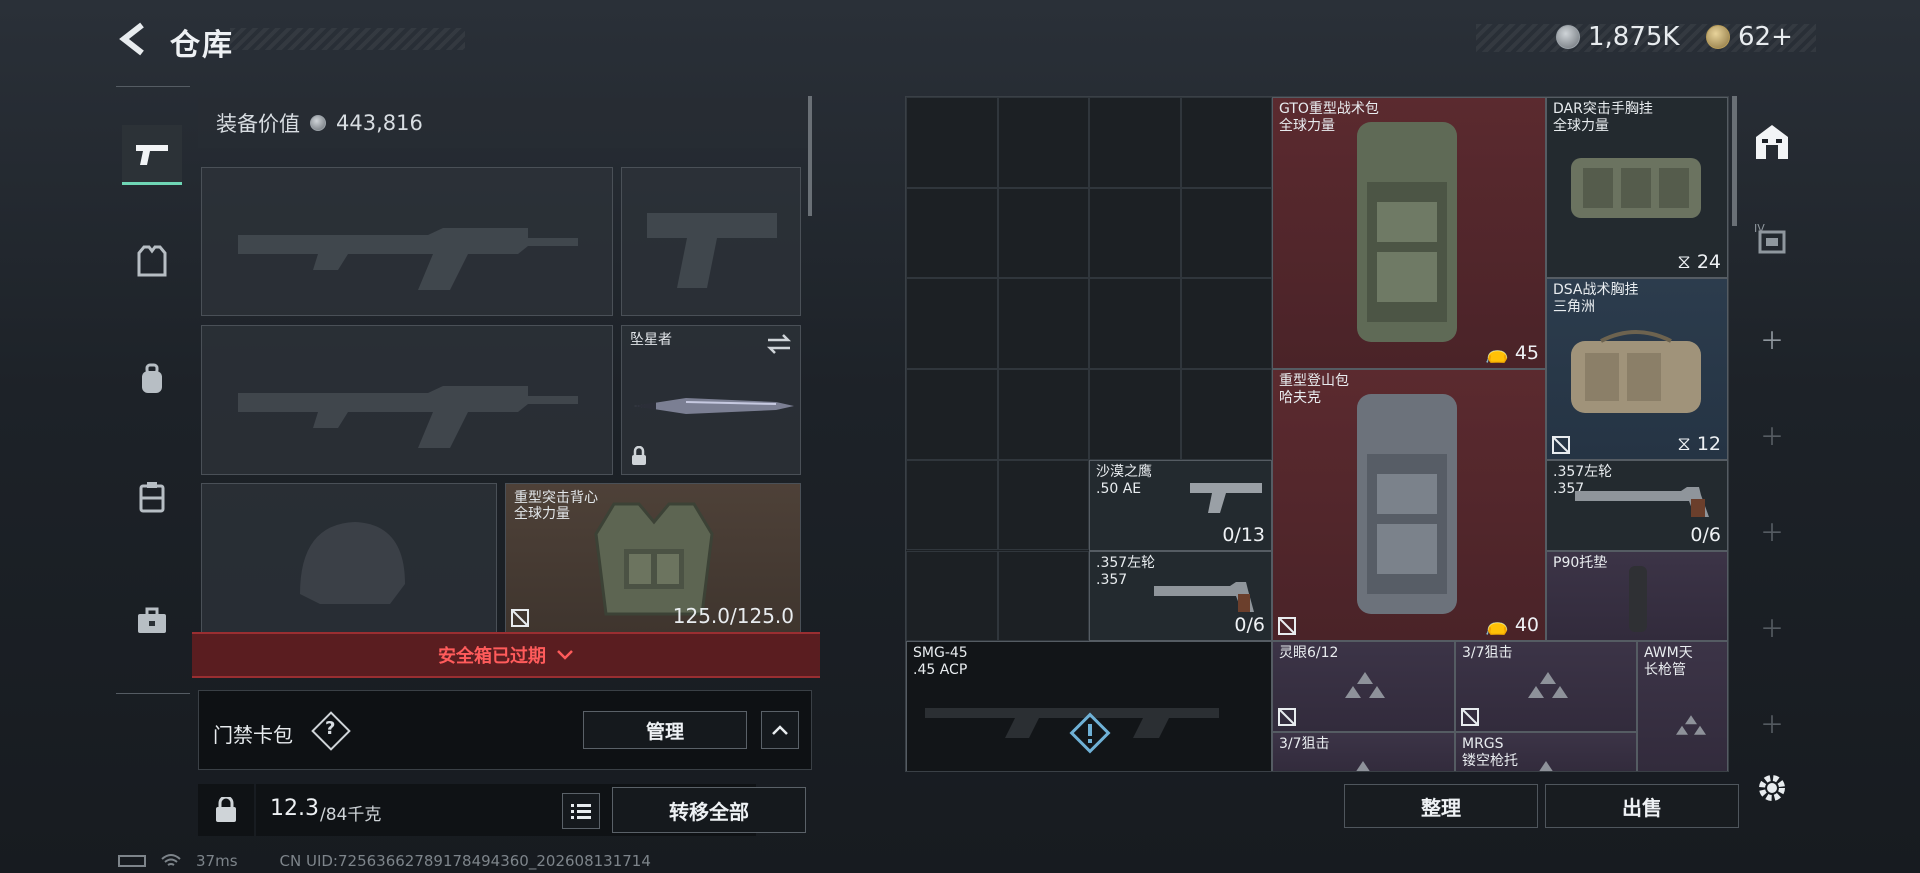  I want to click on placeholder-triangles-icon, so click(1365, 685).